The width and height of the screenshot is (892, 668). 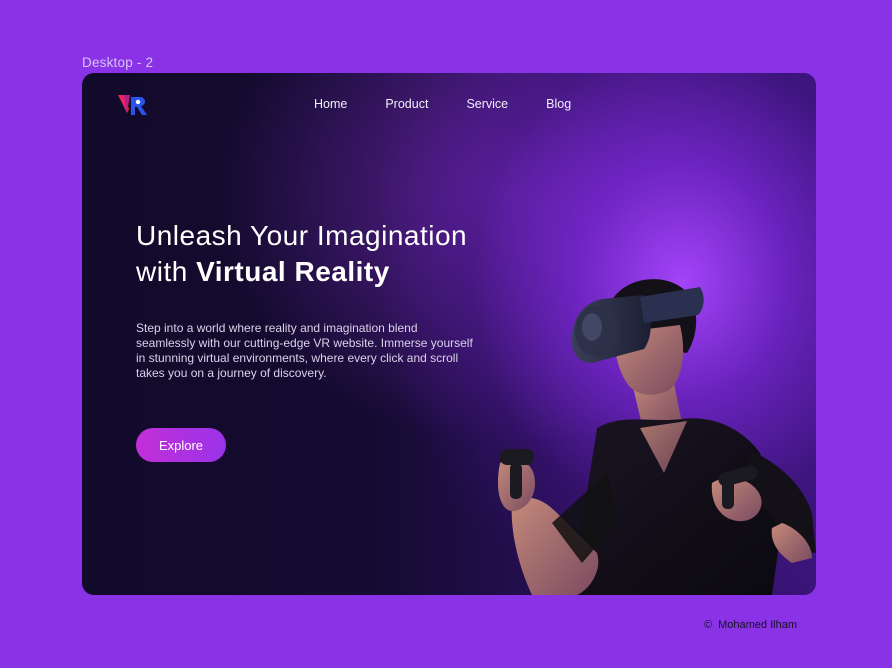 What do you see at coordinates (406, 104) in the screenshot?
I see `nav-product: Product` at bounding box center [406, 104].